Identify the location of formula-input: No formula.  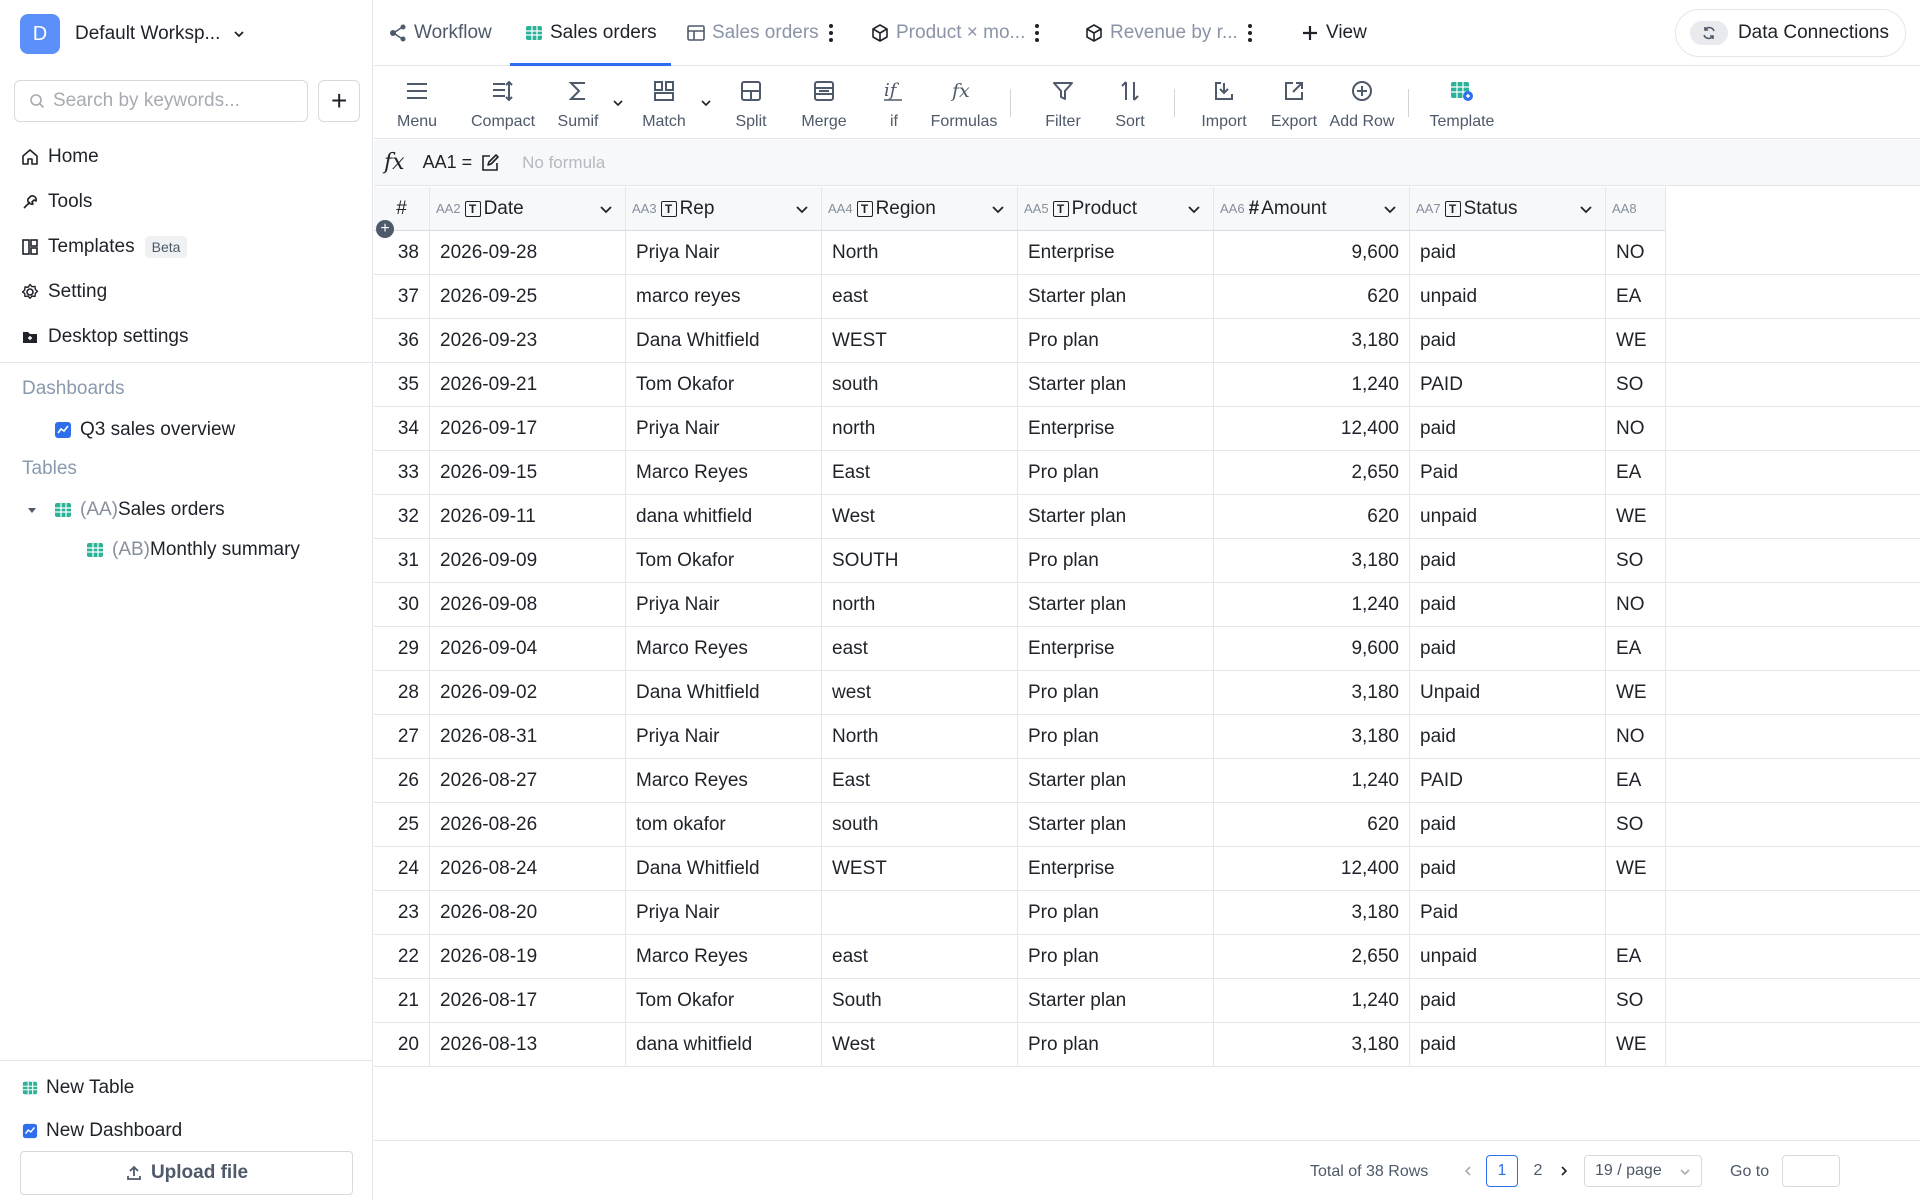
(563, 163).